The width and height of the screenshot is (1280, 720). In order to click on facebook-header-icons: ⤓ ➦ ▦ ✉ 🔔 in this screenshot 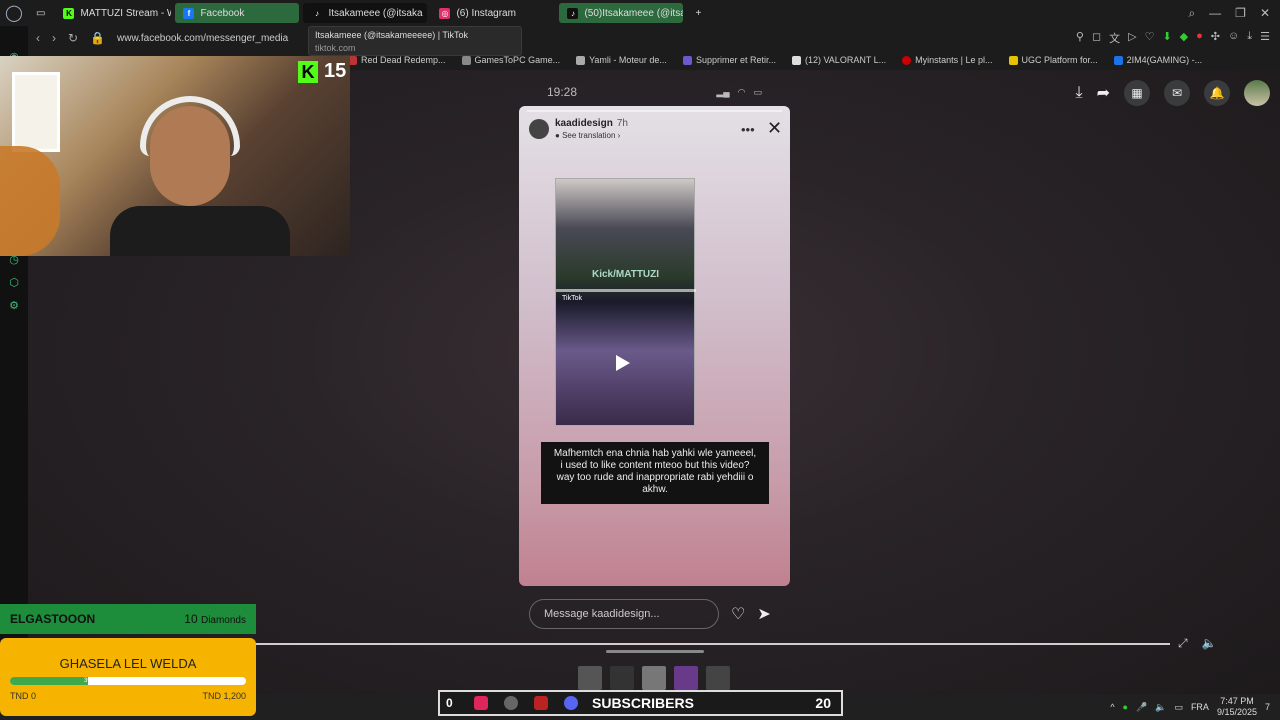, I will do `click(1173, 93)`.